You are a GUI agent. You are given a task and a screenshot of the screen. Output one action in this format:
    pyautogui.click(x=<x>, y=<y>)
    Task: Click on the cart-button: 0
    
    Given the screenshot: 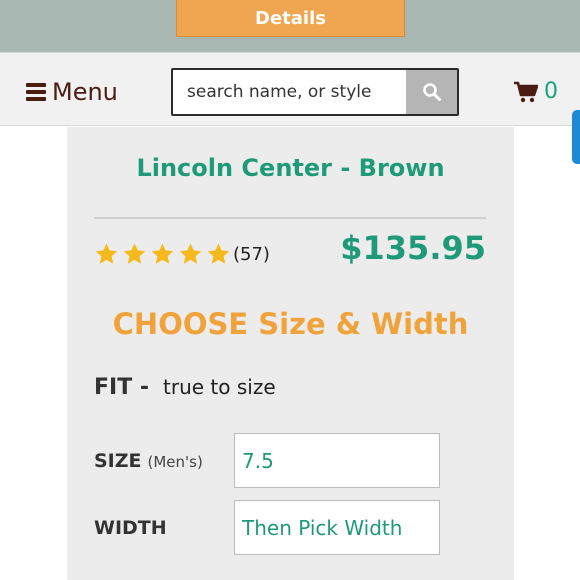 What is the action you would take?
    pyautogui.click(x=536, y=91)
    